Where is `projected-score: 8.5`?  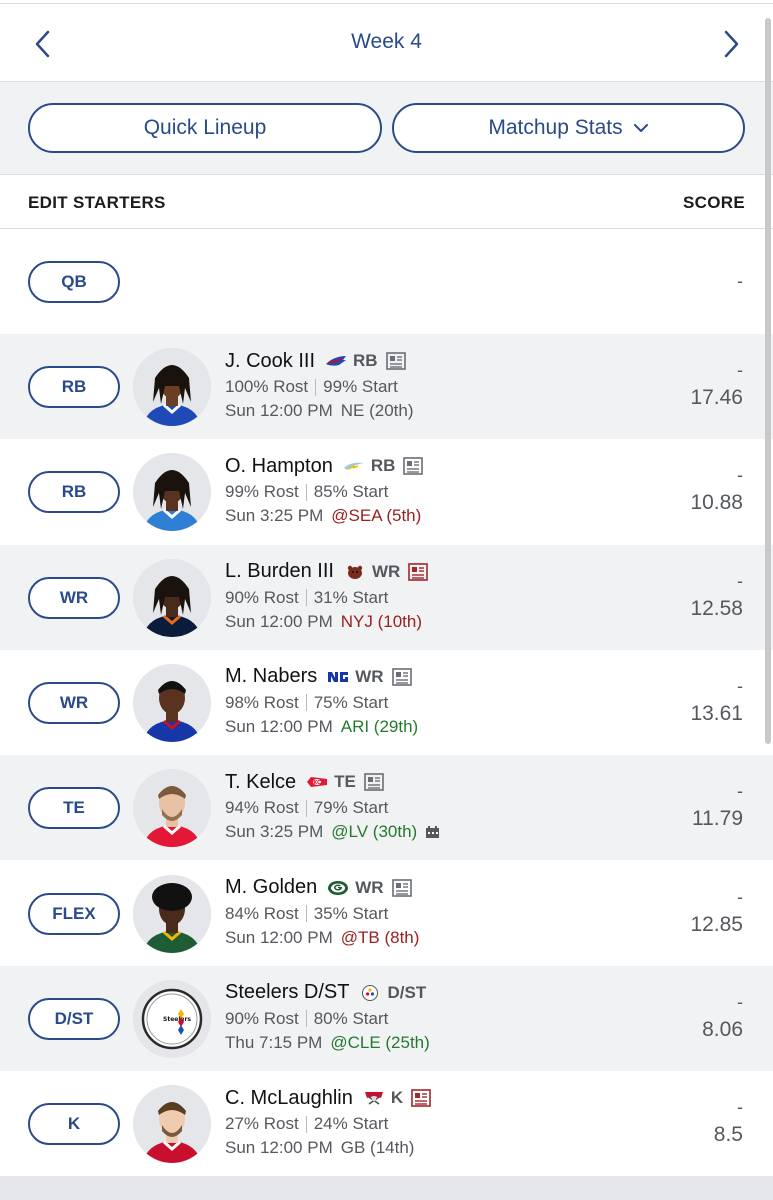 projected-score: 8.5 is located at coordinates (728, 1135).